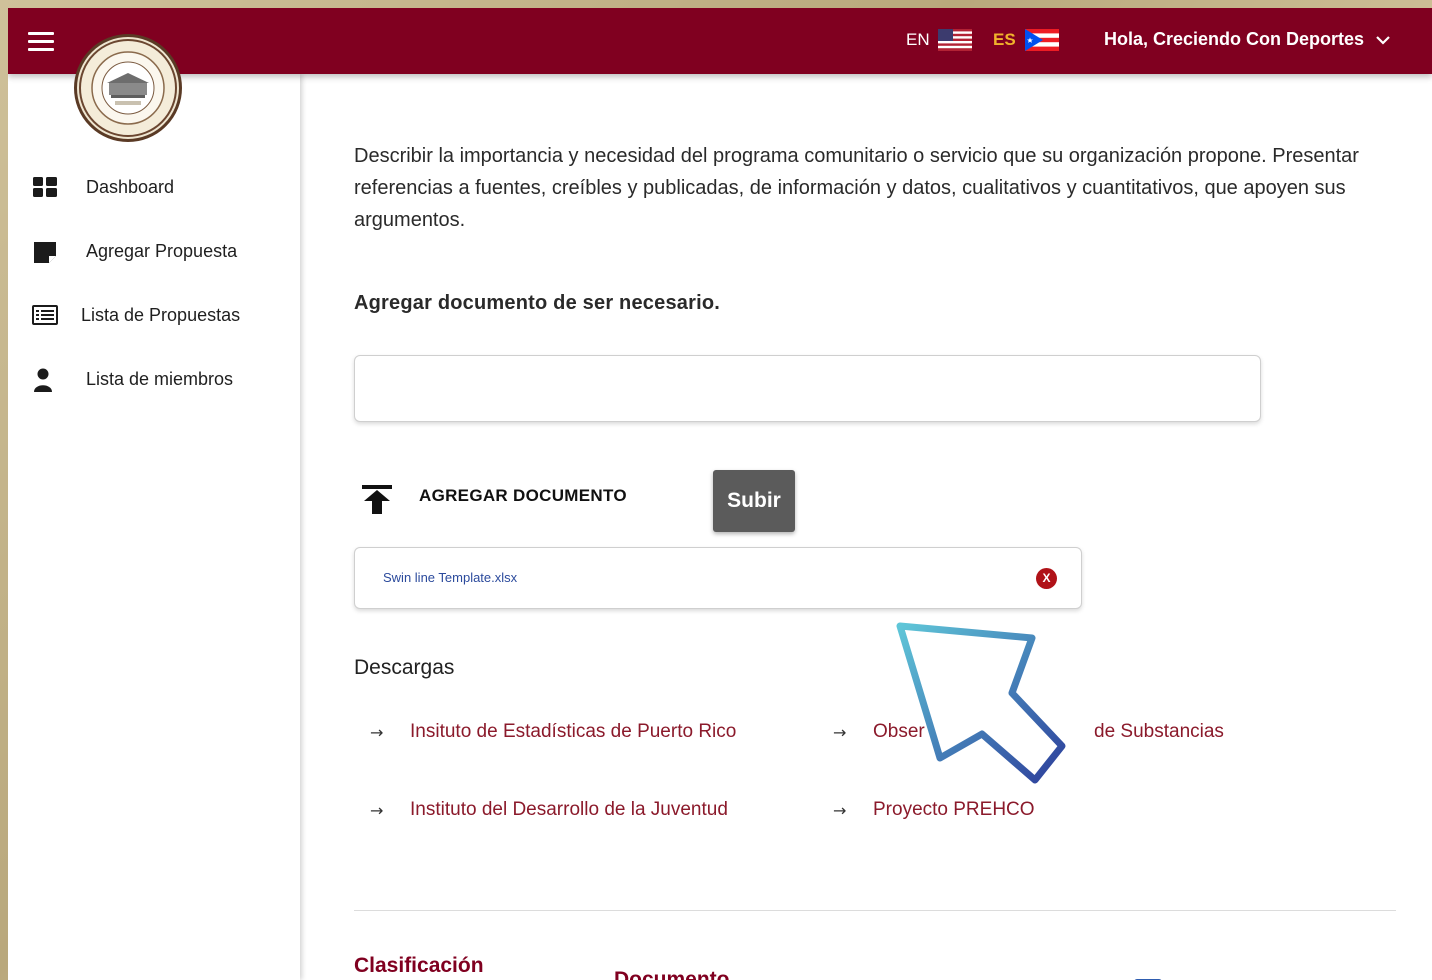 The height and width of the screenshot is (980, 1432). Describe the element at coordinates (718, 578) in the screenshot. I see `uploaded-file-item: Swin line Template.xlsx X` at that location.